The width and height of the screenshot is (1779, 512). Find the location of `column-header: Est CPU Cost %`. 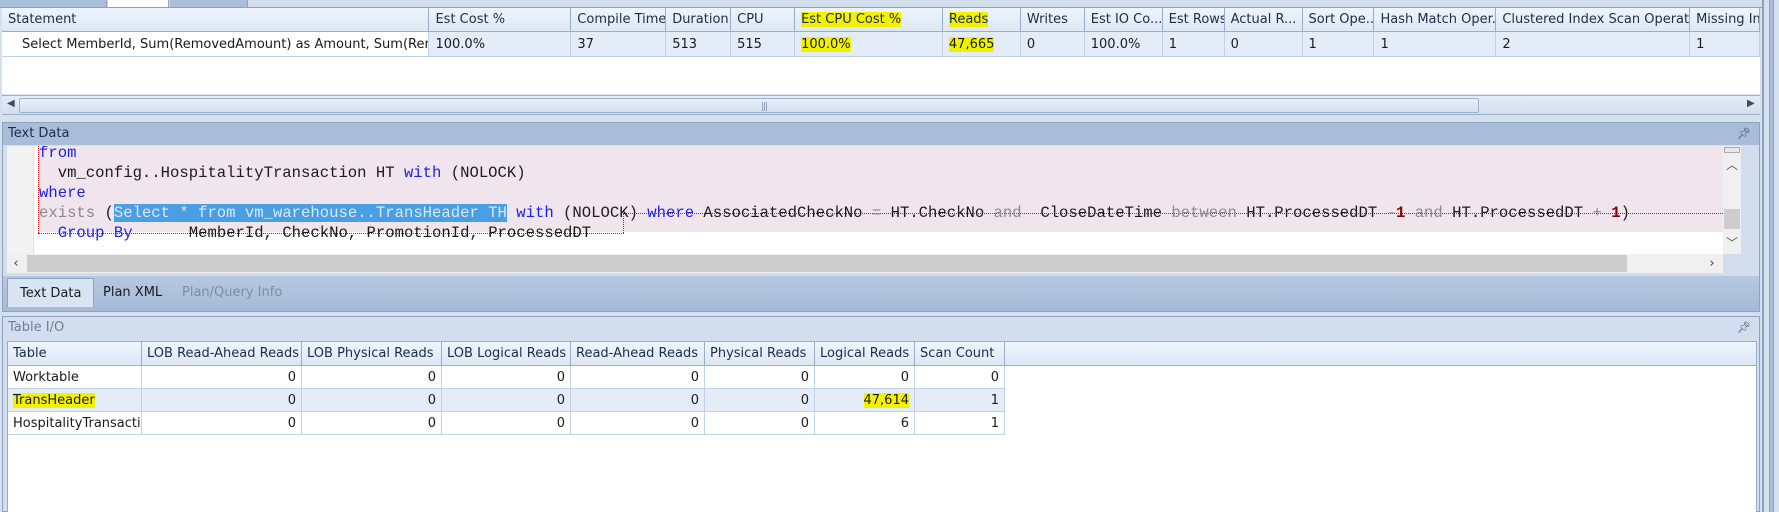

column-header: Est CPU Cost % is located at coordinates (869, 19).